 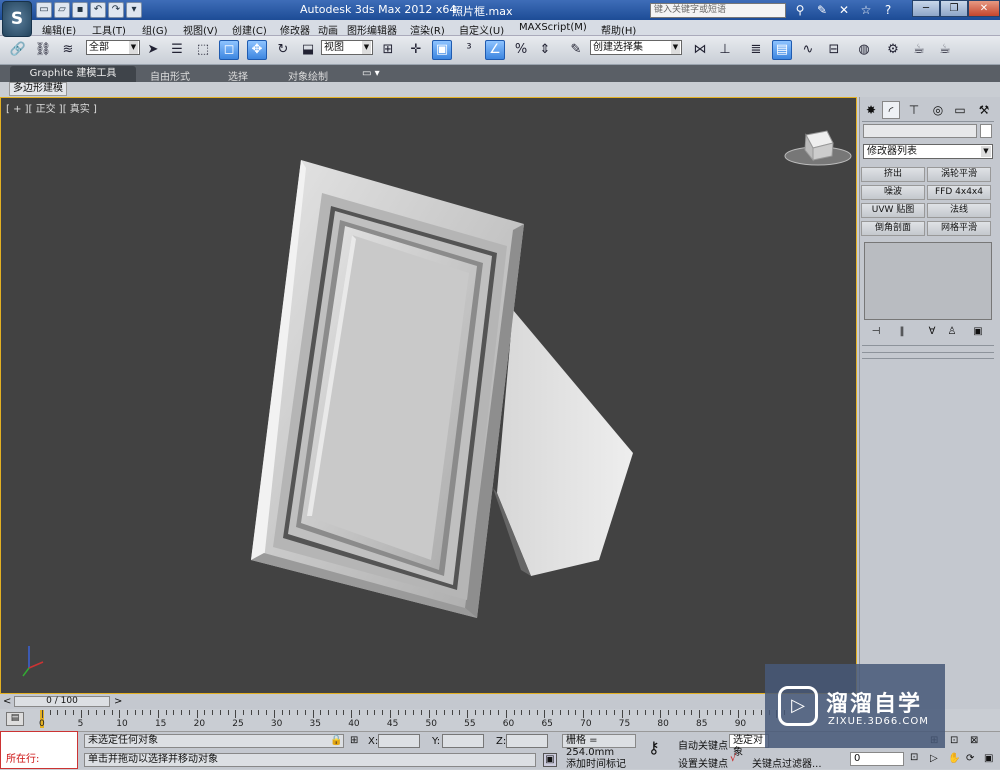 I want to click on motion-tab-icon: ◎, so click(x=938, y=110).